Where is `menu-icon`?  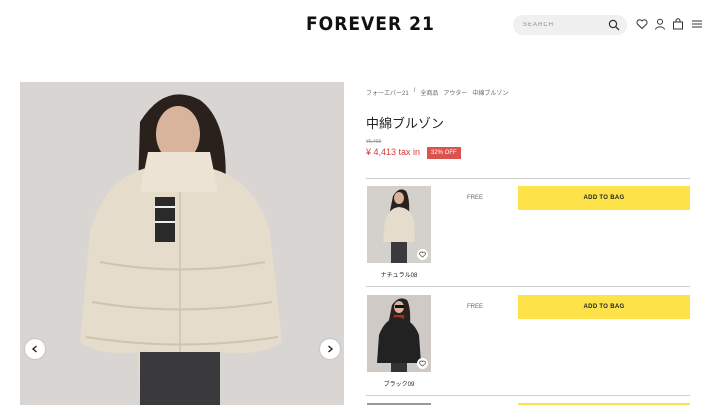 menu-icon is located at coordinates (697, 24).